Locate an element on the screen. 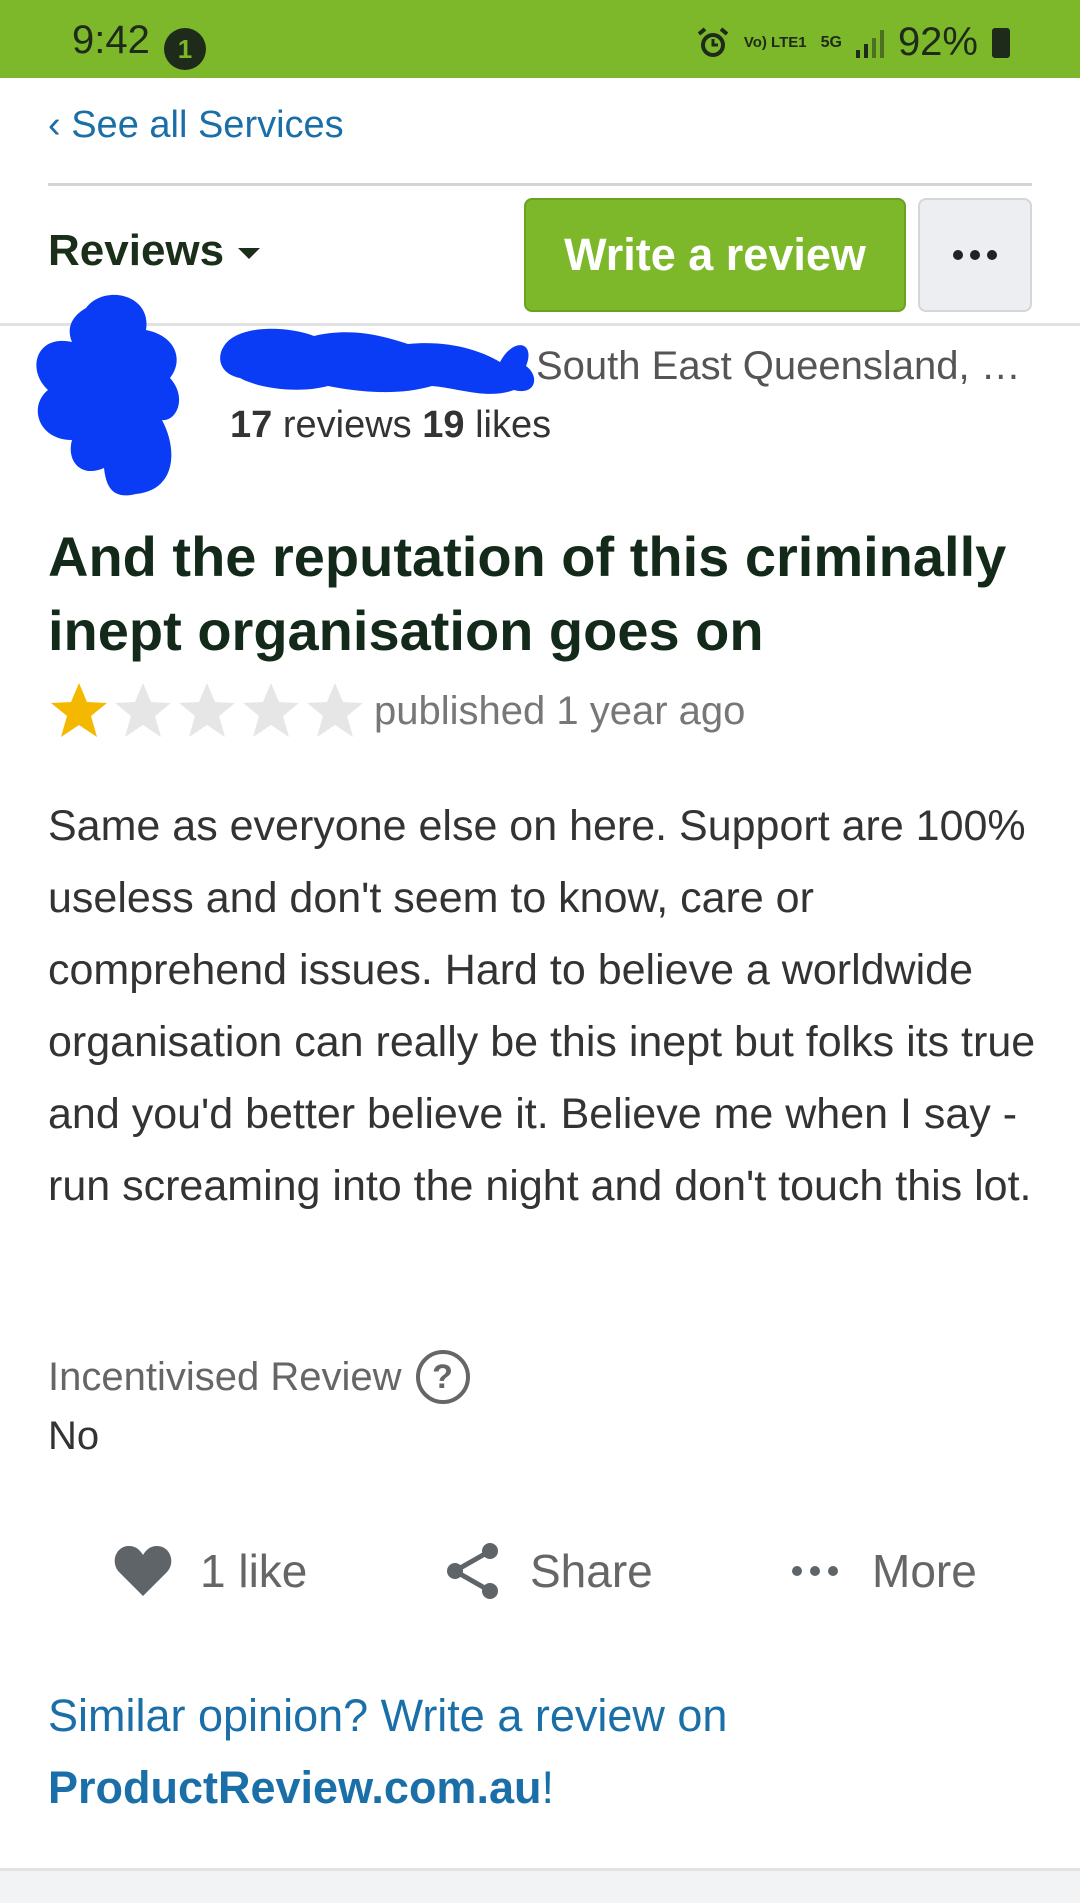  productreview-link: ProductReview.com.au is located at coordinates (294, 1787).